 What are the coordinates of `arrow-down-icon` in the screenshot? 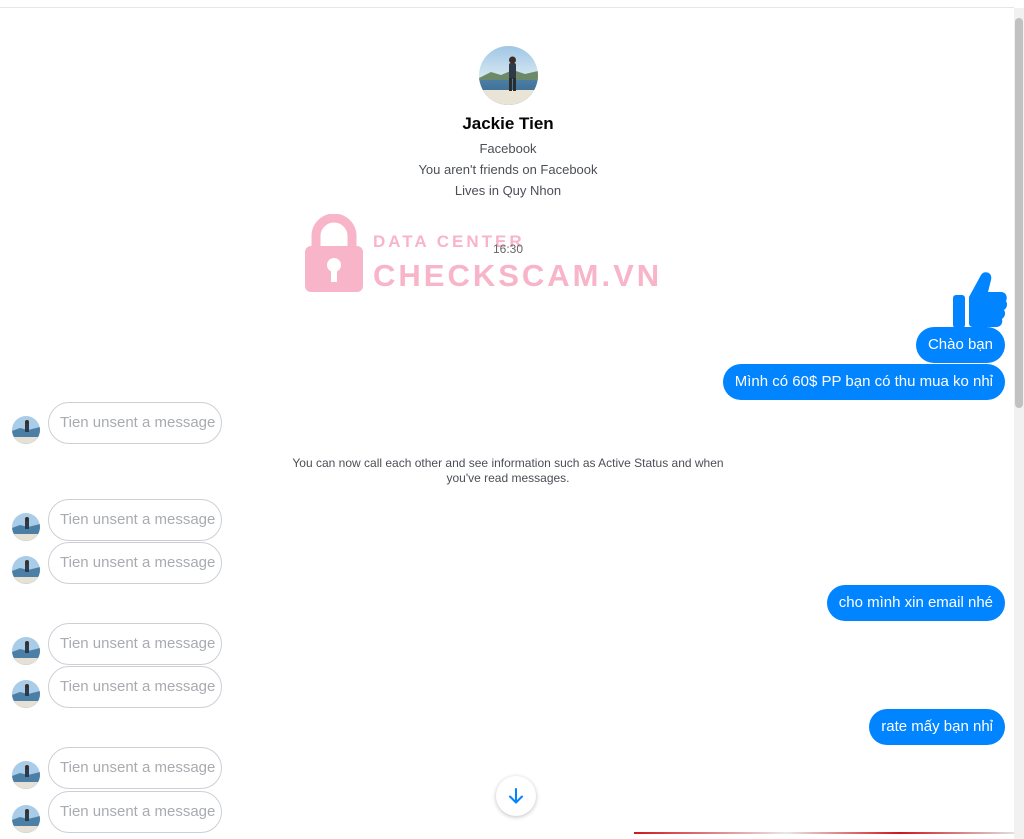 It's located at (516, 796).